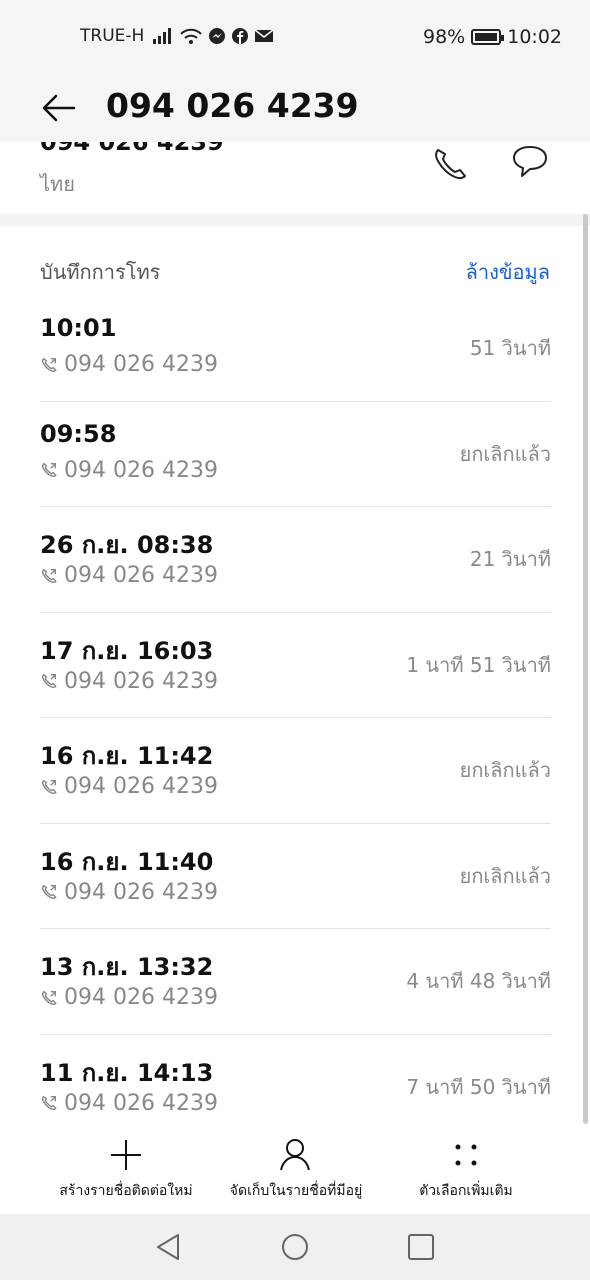  I want to click on new-contact-button: สร้างรายชื่อติดต่อใหม่, so click(126, 1169).